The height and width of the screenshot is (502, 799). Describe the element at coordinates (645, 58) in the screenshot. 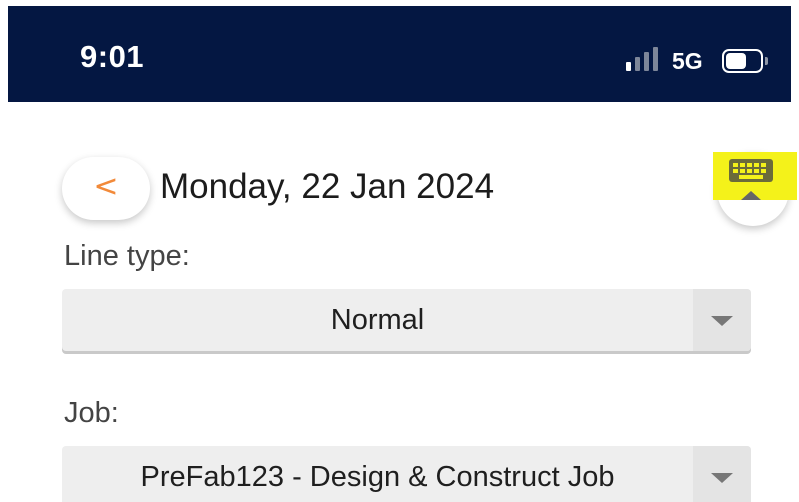

I see `signal-strength-icon` at that location.